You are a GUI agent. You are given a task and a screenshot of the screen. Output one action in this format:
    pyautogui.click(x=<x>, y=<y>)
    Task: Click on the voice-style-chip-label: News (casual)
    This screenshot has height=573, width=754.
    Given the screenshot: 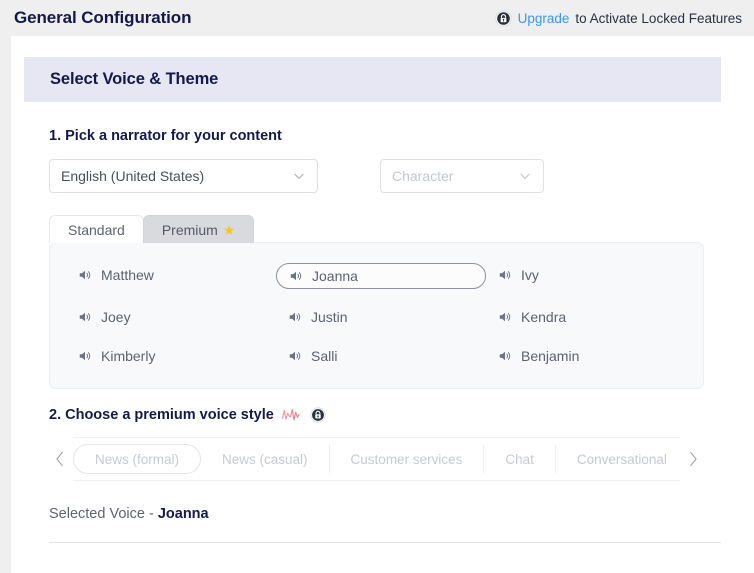 What is the action you would take?
    pyautogui.click(x=265, y=459)
    